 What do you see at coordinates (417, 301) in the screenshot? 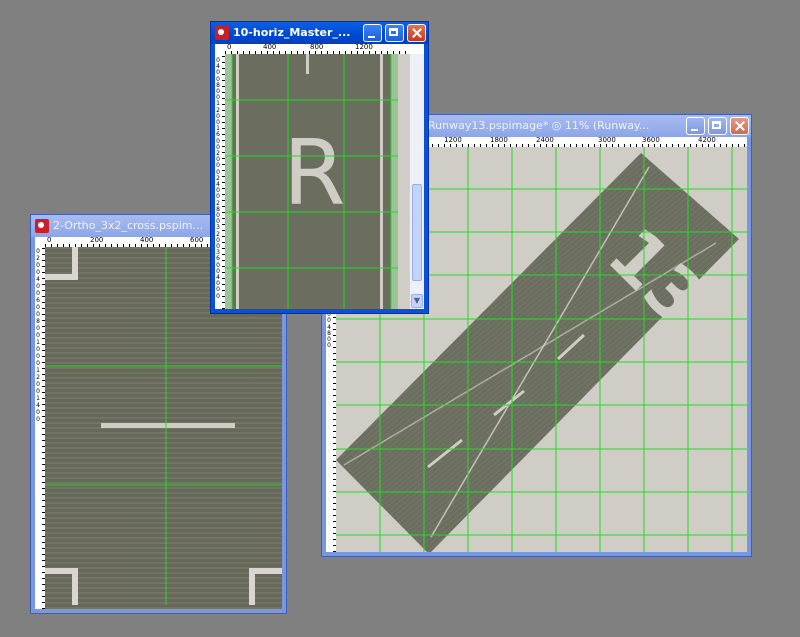
I see `scroll-down-button: ▼` at bounding box center [417, 301].